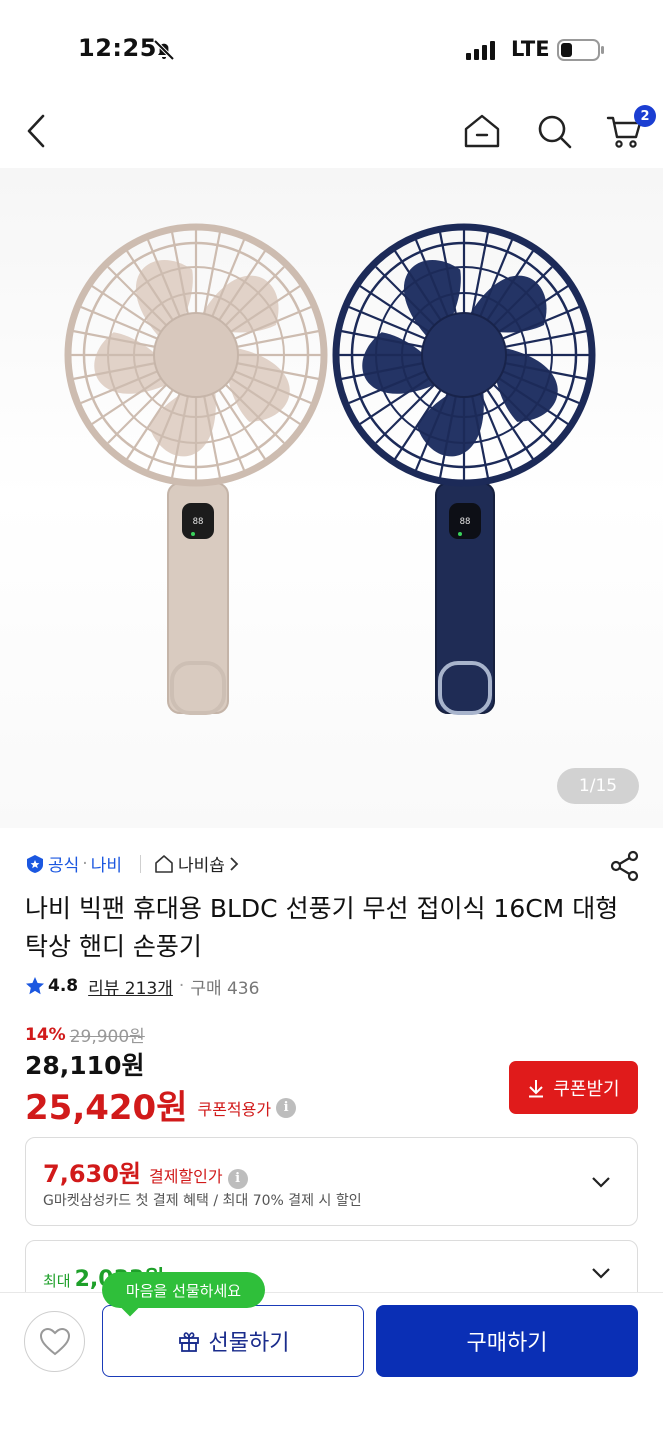  I want to click on coupon-download-button: 쿠폰받기, so click(573, 1087).